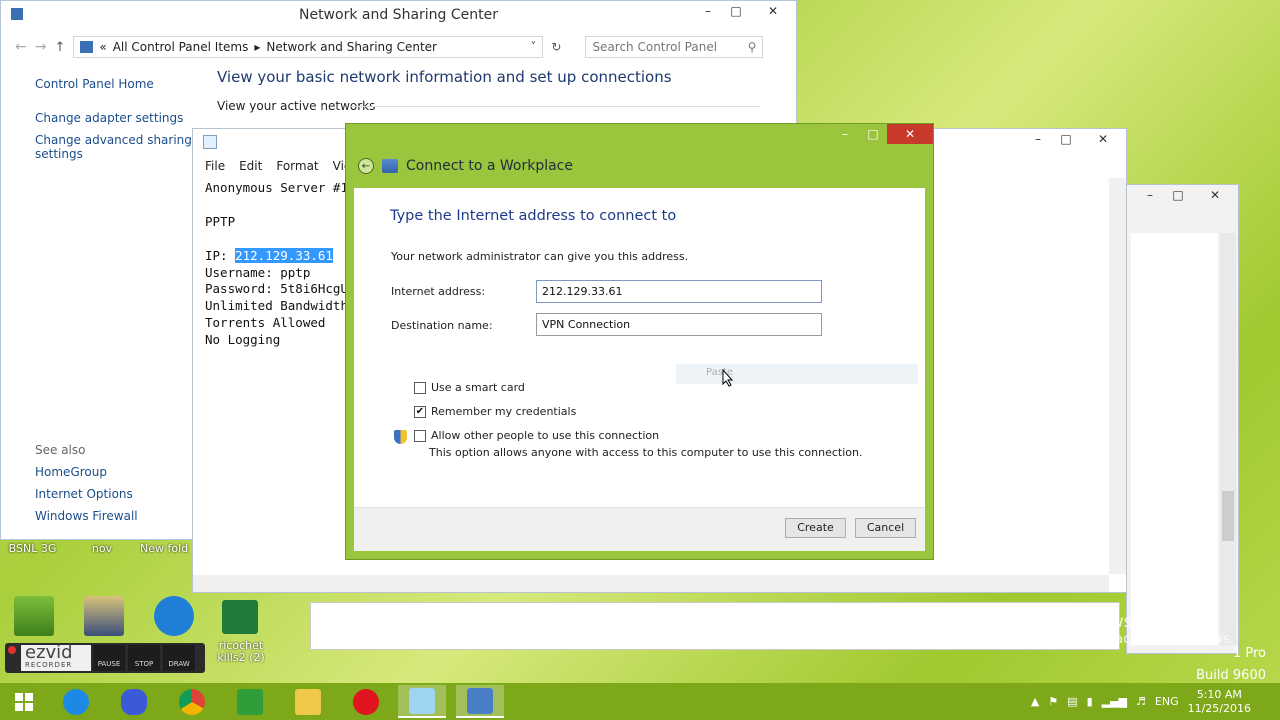 The width and height of the screenshot is (1280, 720). Describe the element at coordinates (86, 516) in the screenshot. I see `see-also-windows-firewall: Windows Firewall` at that location.